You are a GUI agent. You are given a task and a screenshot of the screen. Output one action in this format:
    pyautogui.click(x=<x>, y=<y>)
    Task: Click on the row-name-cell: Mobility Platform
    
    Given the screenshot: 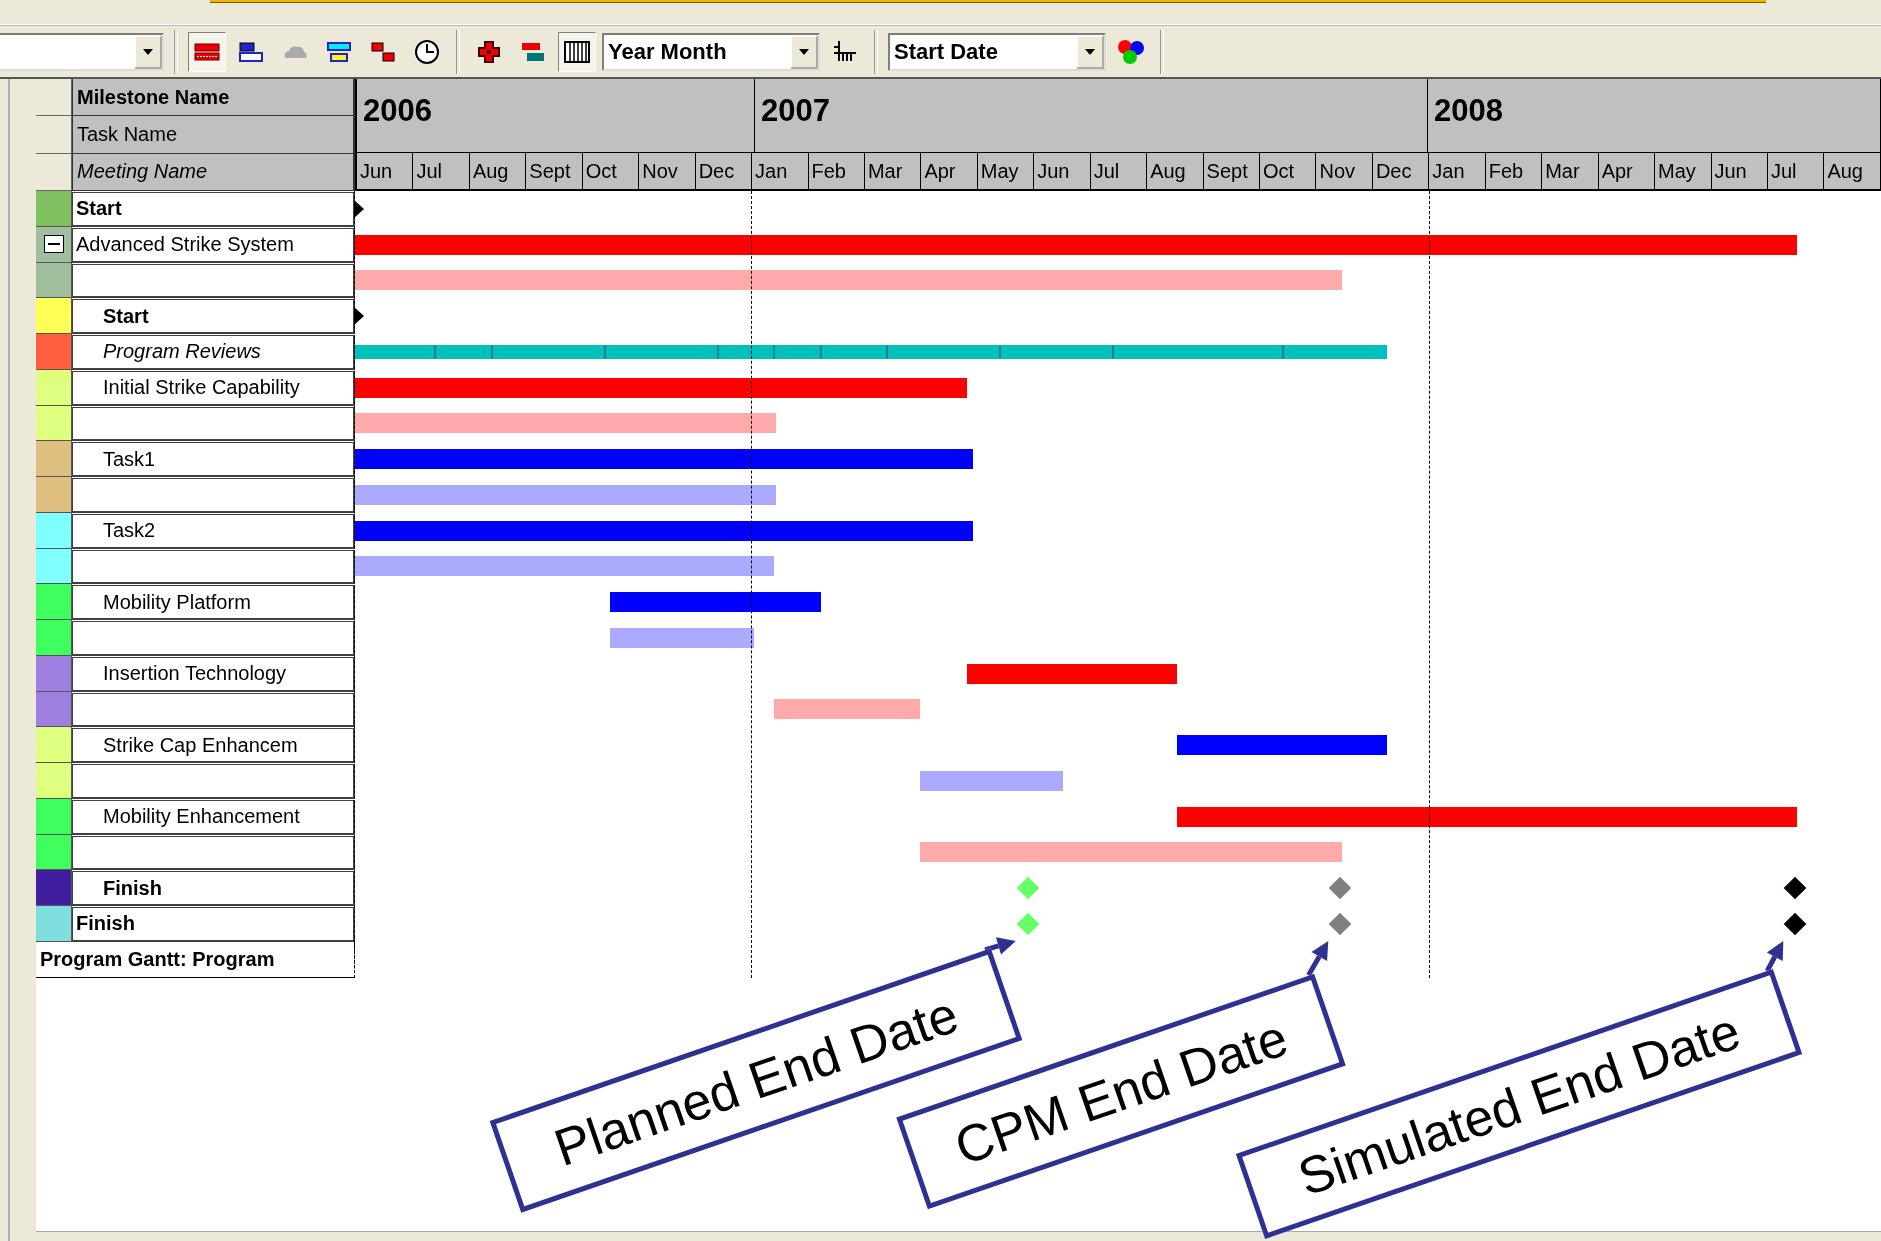 What is the action you would take?
    pyautogui.click(x=213, y=602)
    